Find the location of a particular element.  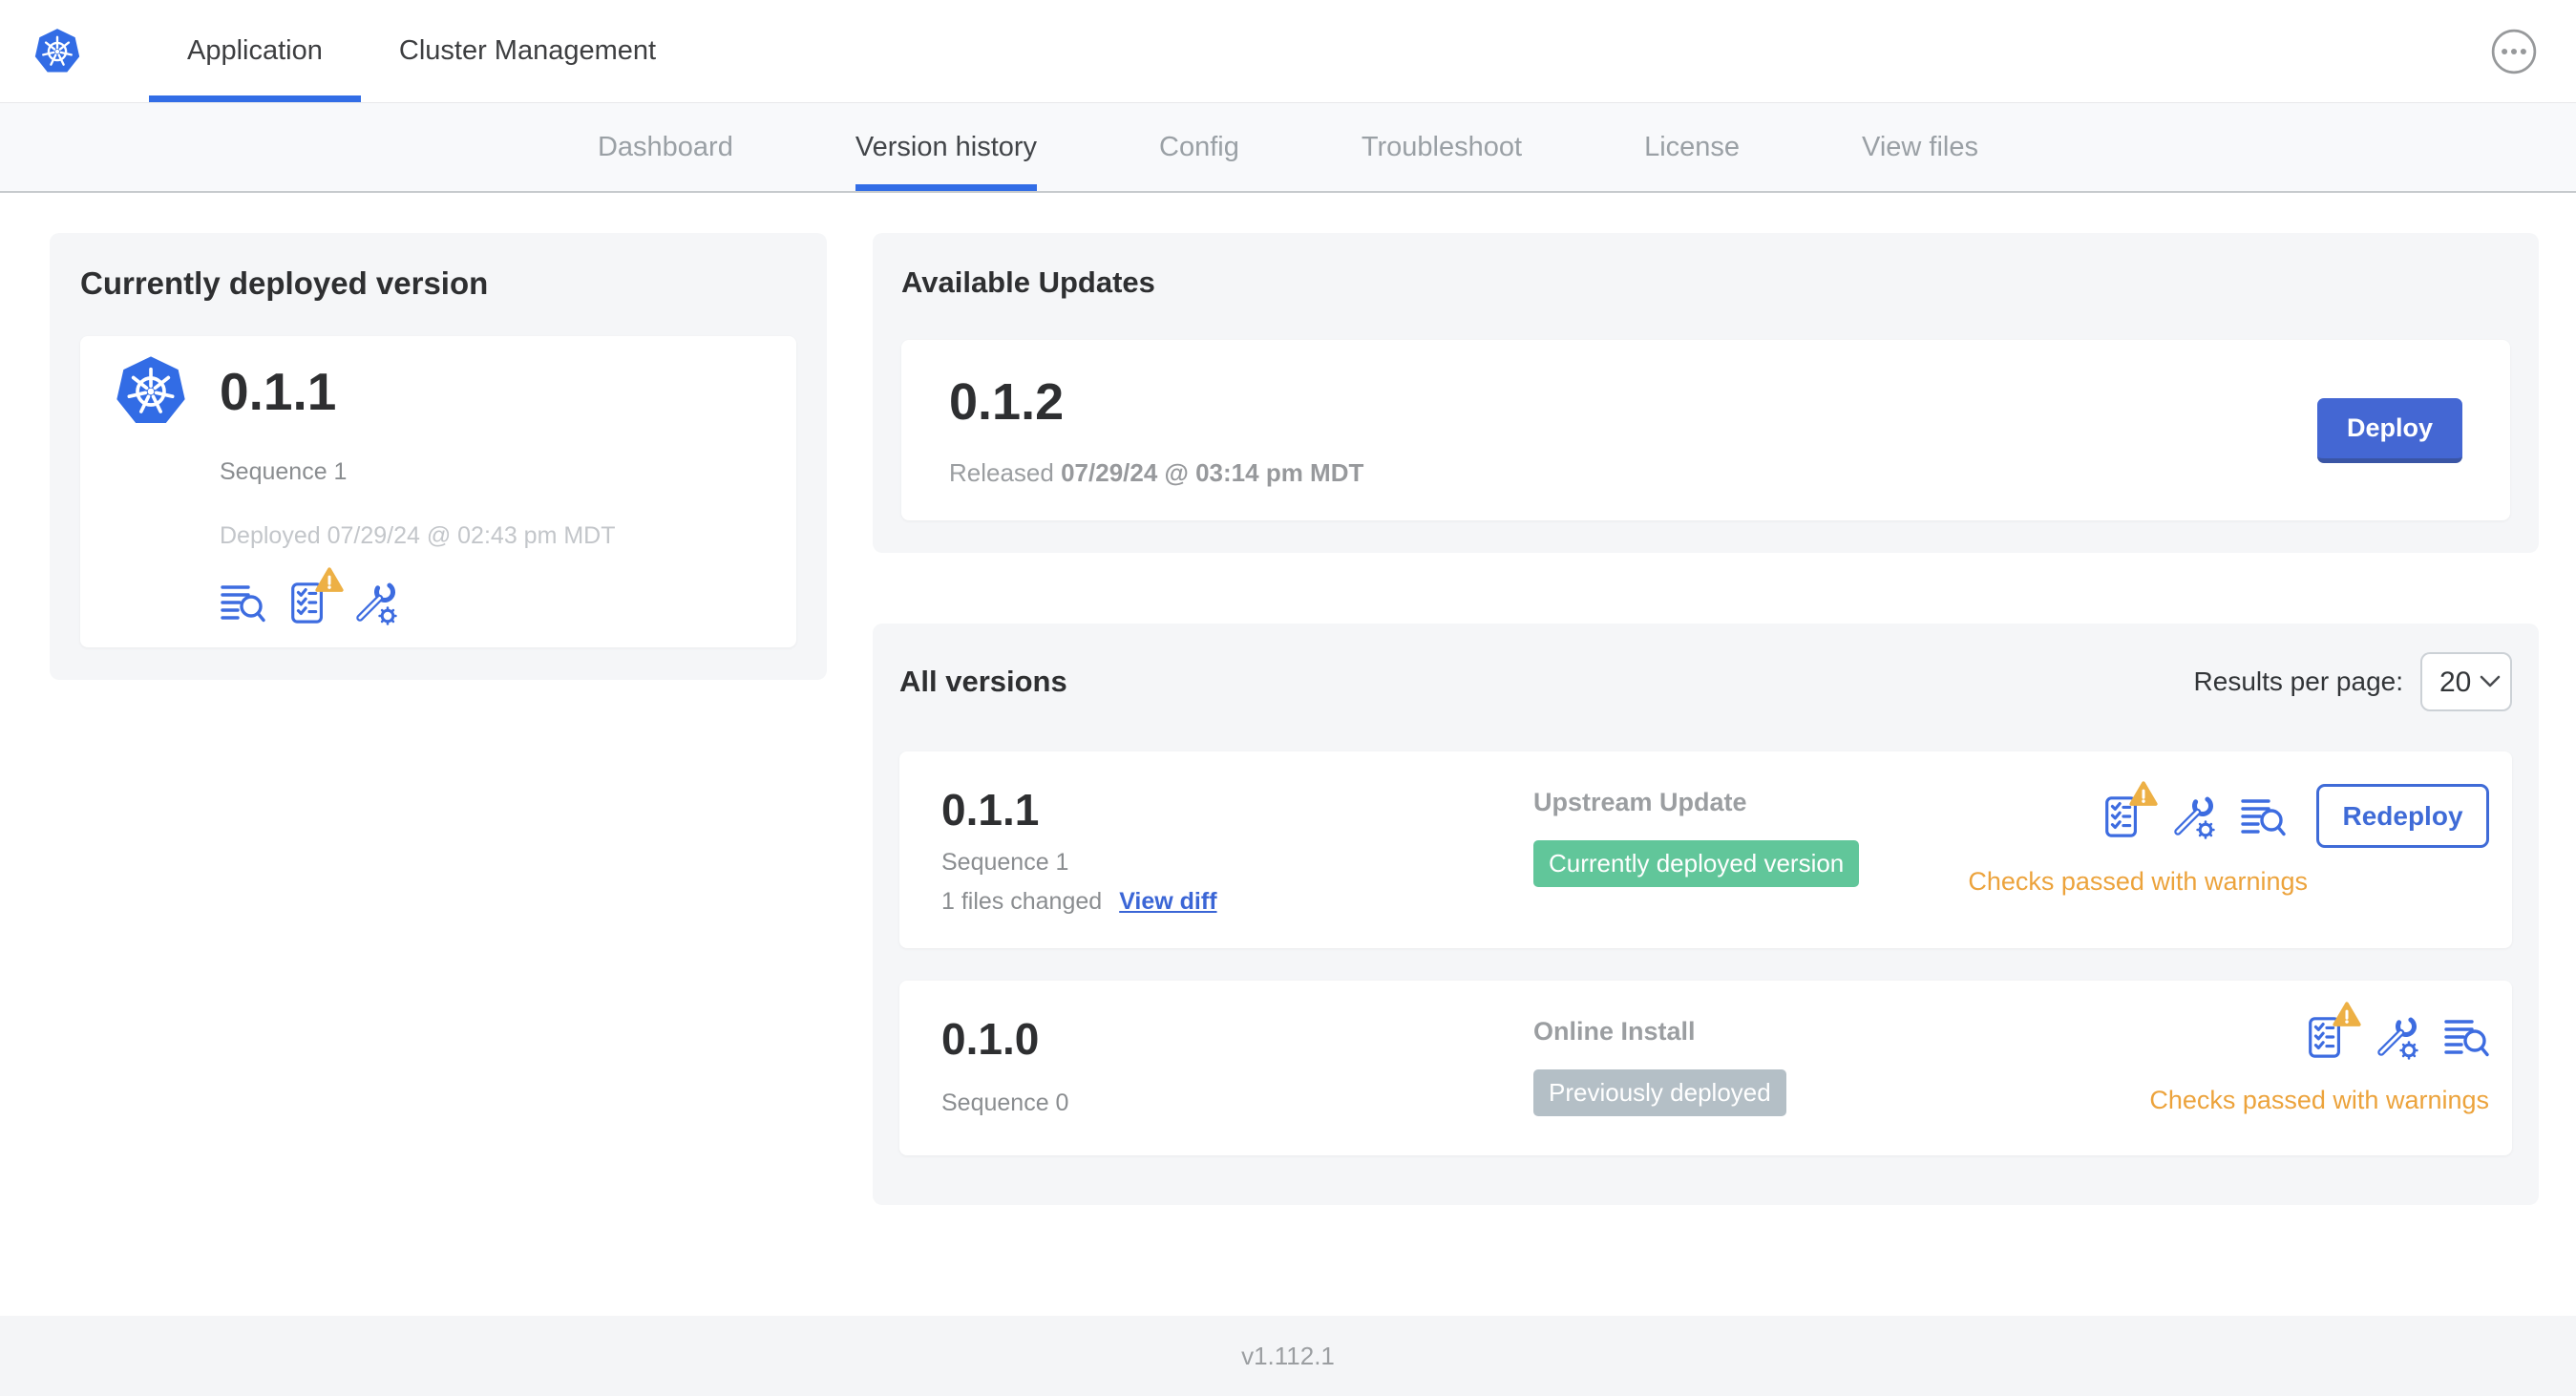

row-sequence: Sequence 1 is located at coordinates (1005, 862).